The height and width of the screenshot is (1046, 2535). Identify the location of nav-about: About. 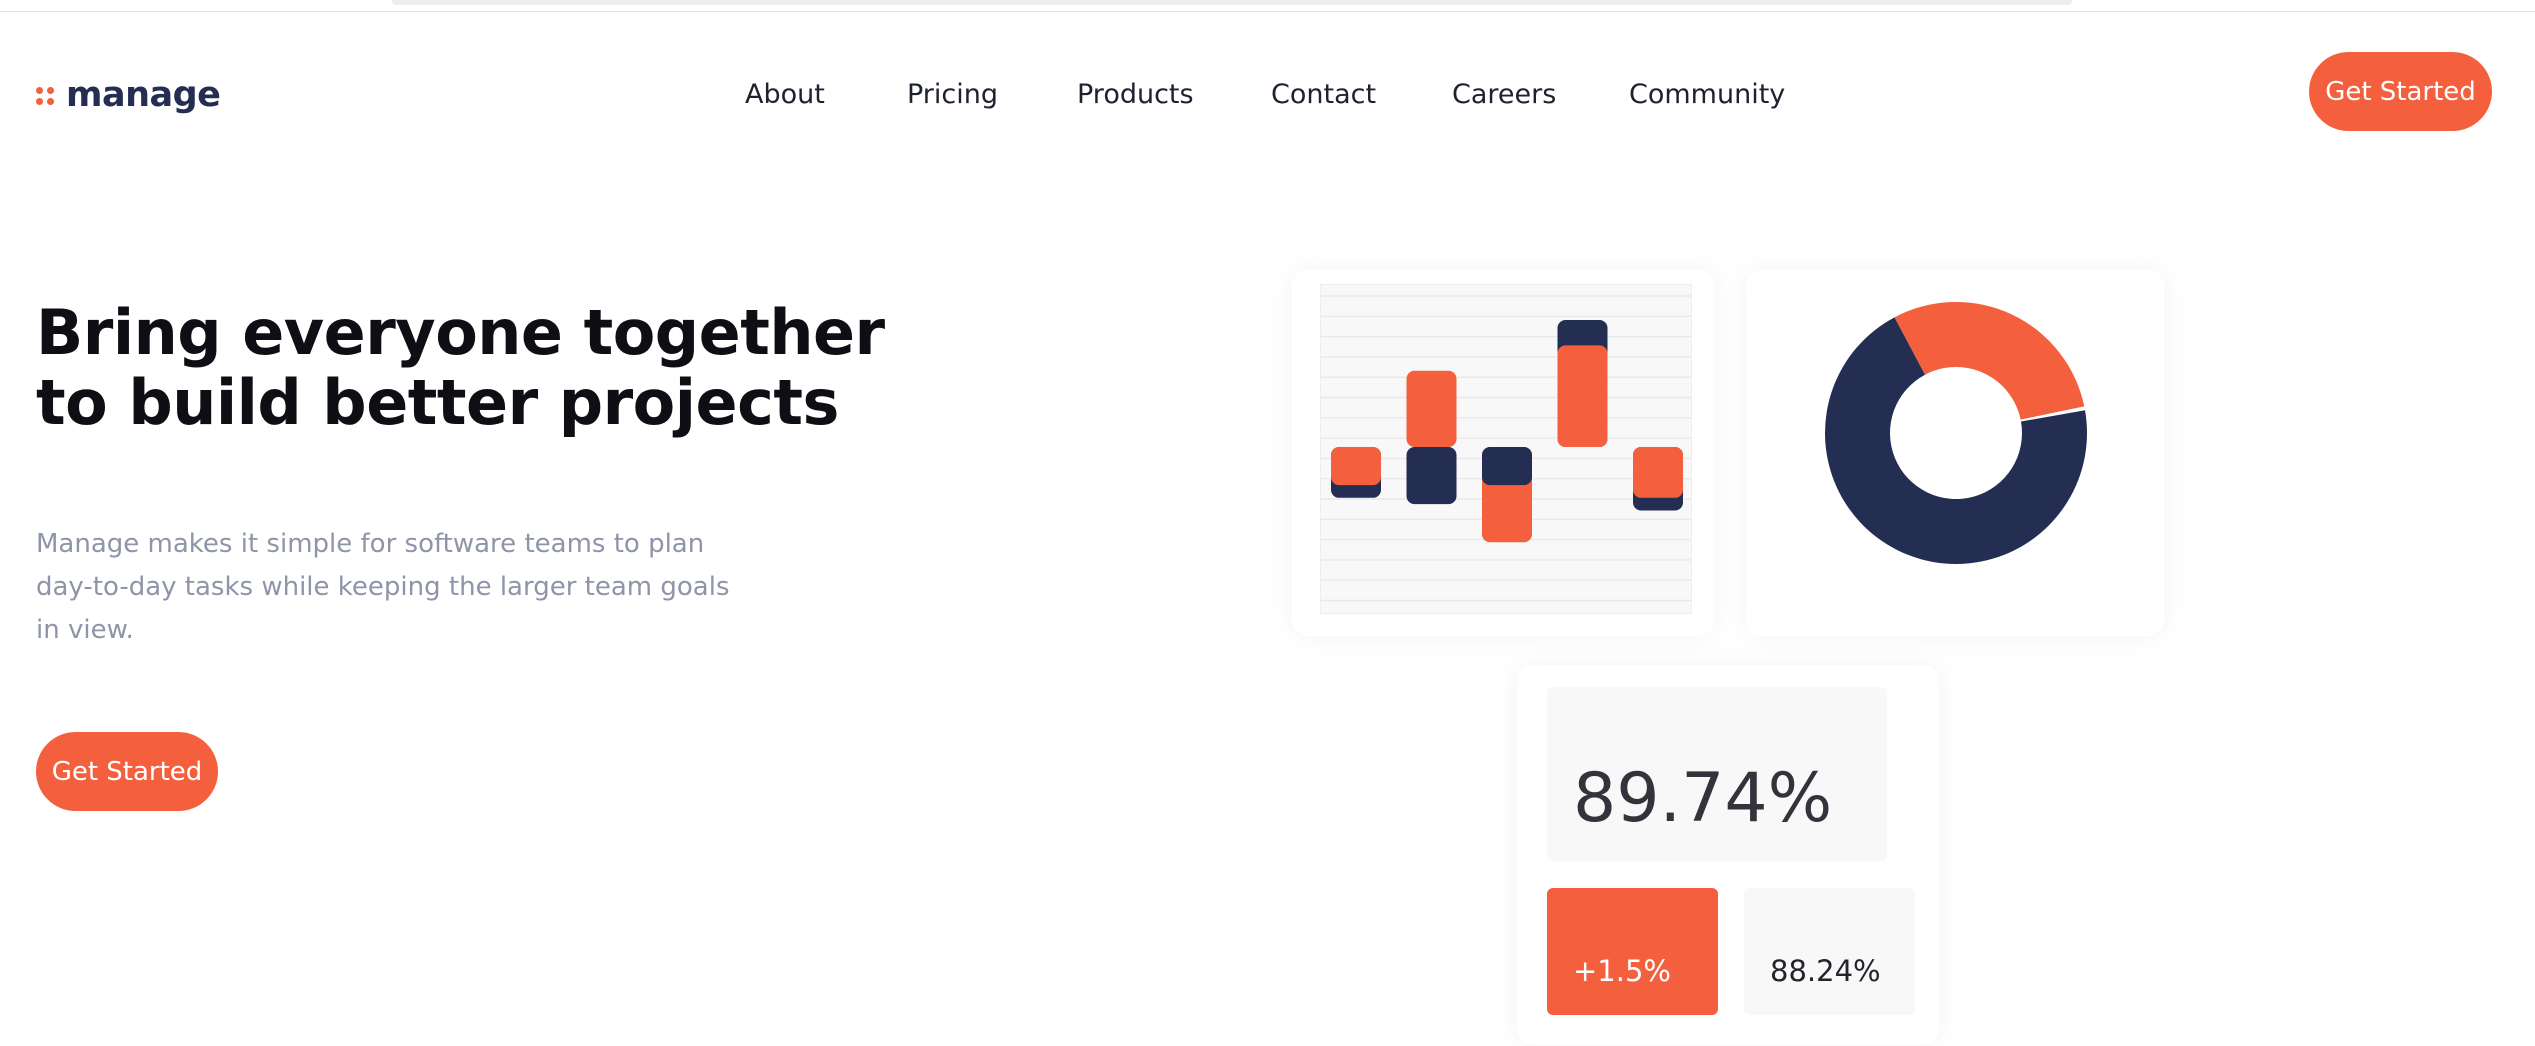
(785, 95).